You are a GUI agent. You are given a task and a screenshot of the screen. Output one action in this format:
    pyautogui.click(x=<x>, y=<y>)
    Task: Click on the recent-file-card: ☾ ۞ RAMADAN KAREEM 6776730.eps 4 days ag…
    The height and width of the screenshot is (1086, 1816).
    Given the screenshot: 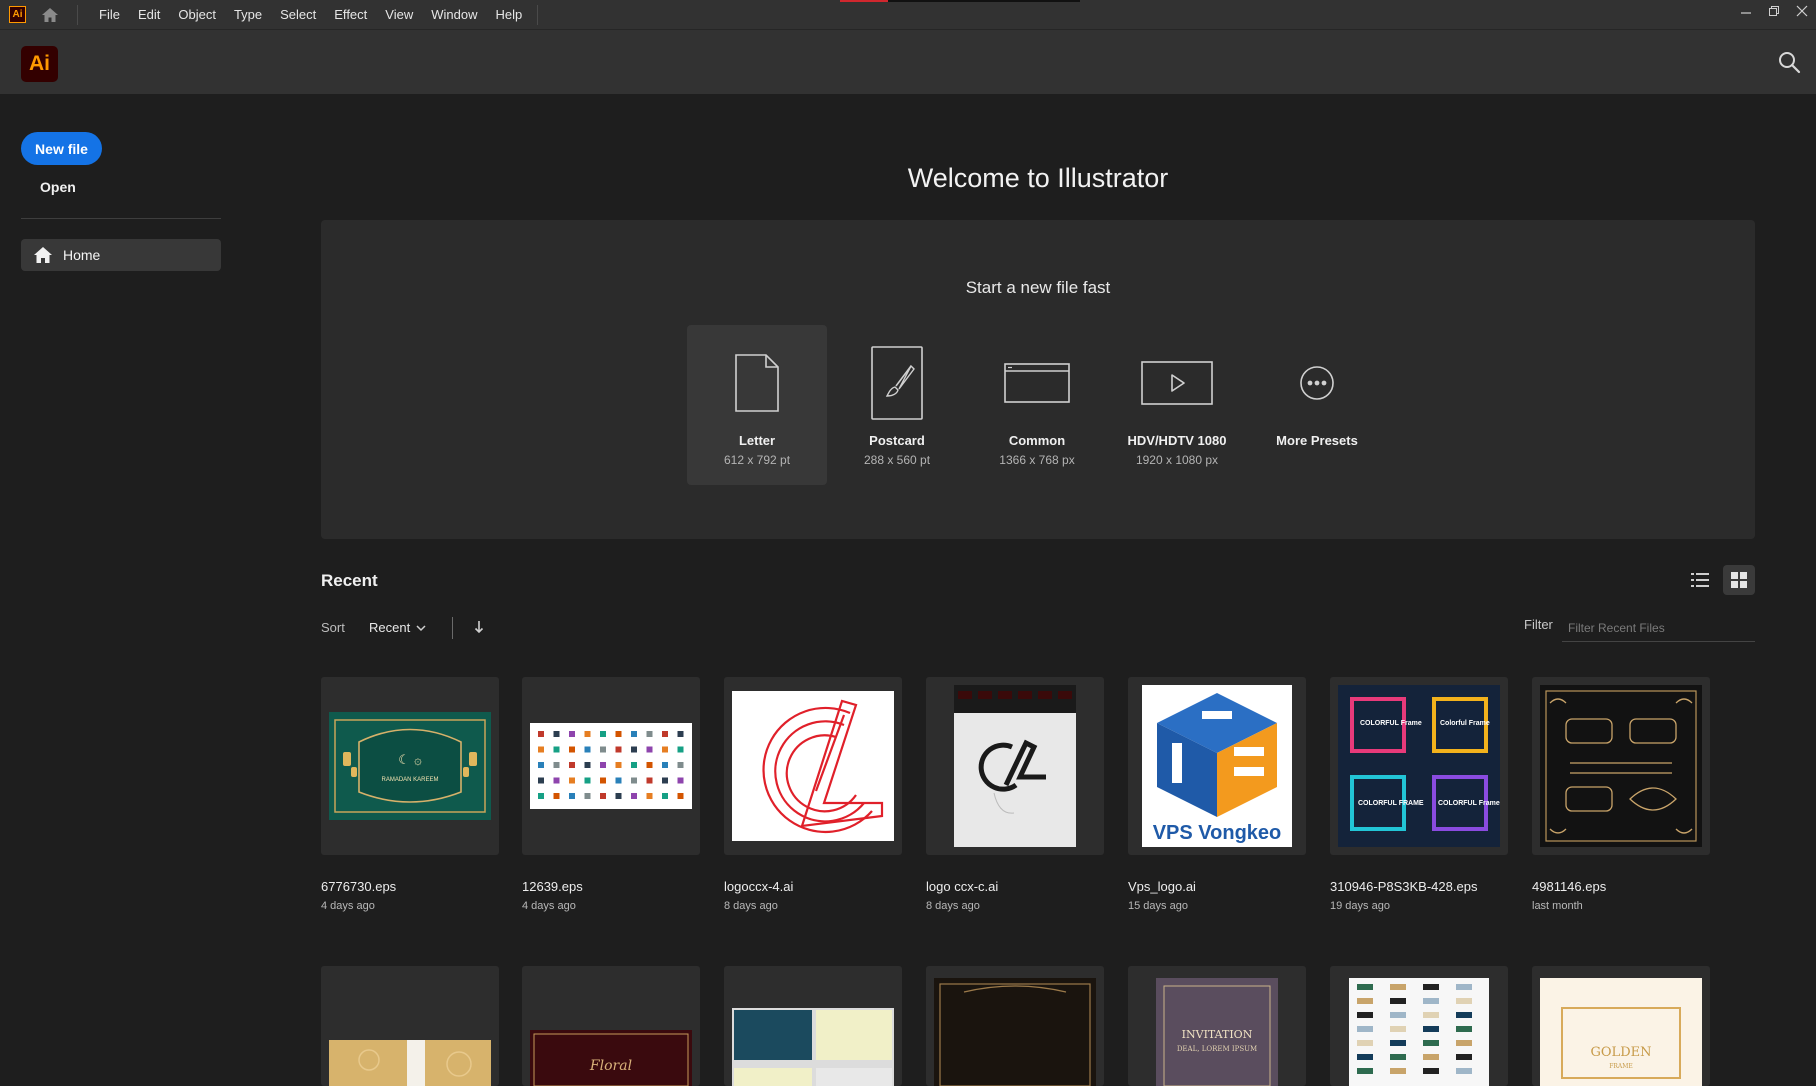 What is the action you would take?
    pyautogui.click(x=411, y=794)
    